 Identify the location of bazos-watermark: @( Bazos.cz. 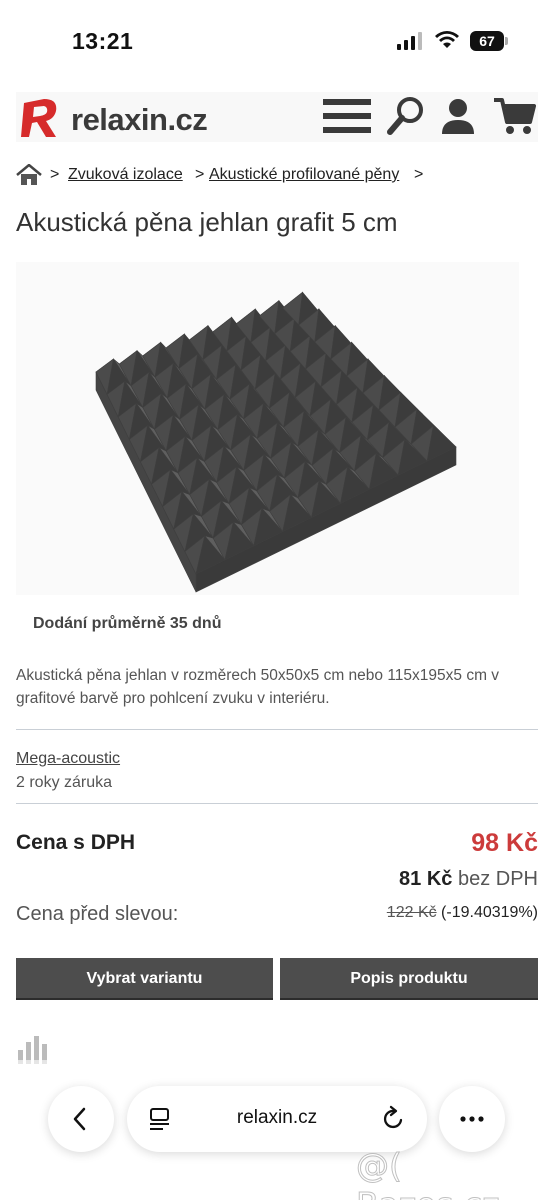
(428, 1173).